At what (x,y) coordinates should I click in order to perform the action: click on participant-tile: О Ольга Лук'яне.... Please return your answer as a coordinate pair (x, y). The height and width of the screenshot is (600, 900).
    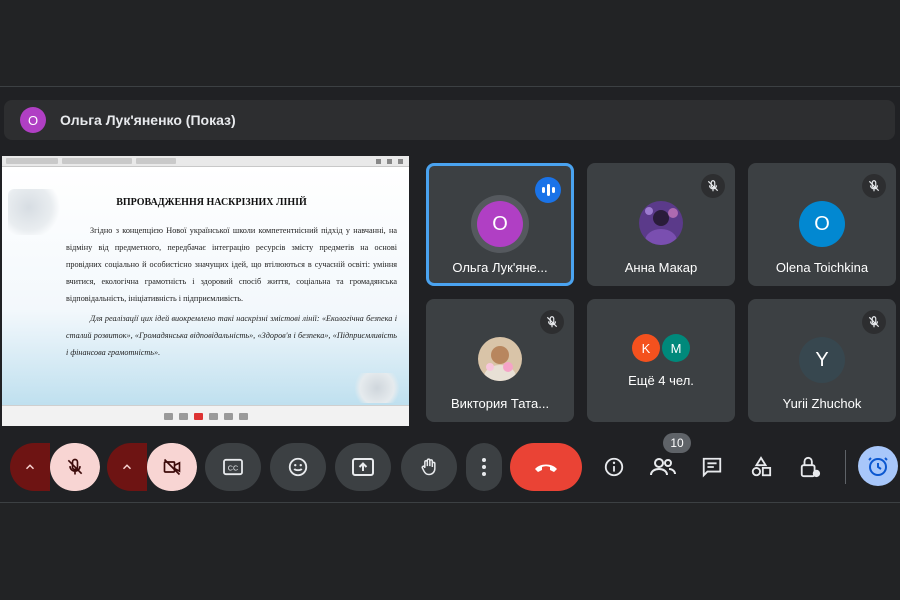
    Looking at the image, I should click on (500, 224).